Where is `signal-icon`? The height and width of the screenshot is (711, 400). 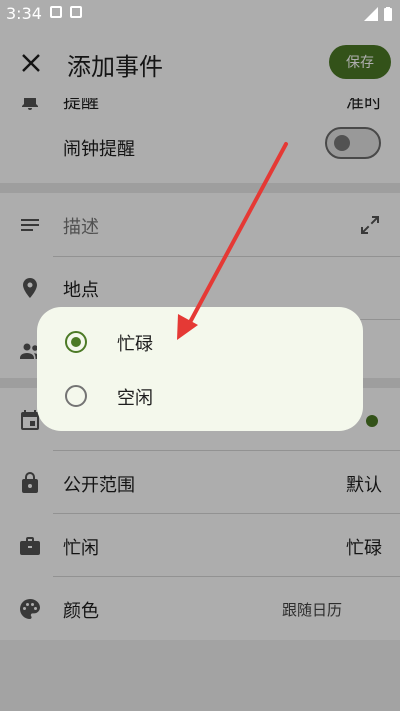
signal-icon is located at coordinates (371, 15).